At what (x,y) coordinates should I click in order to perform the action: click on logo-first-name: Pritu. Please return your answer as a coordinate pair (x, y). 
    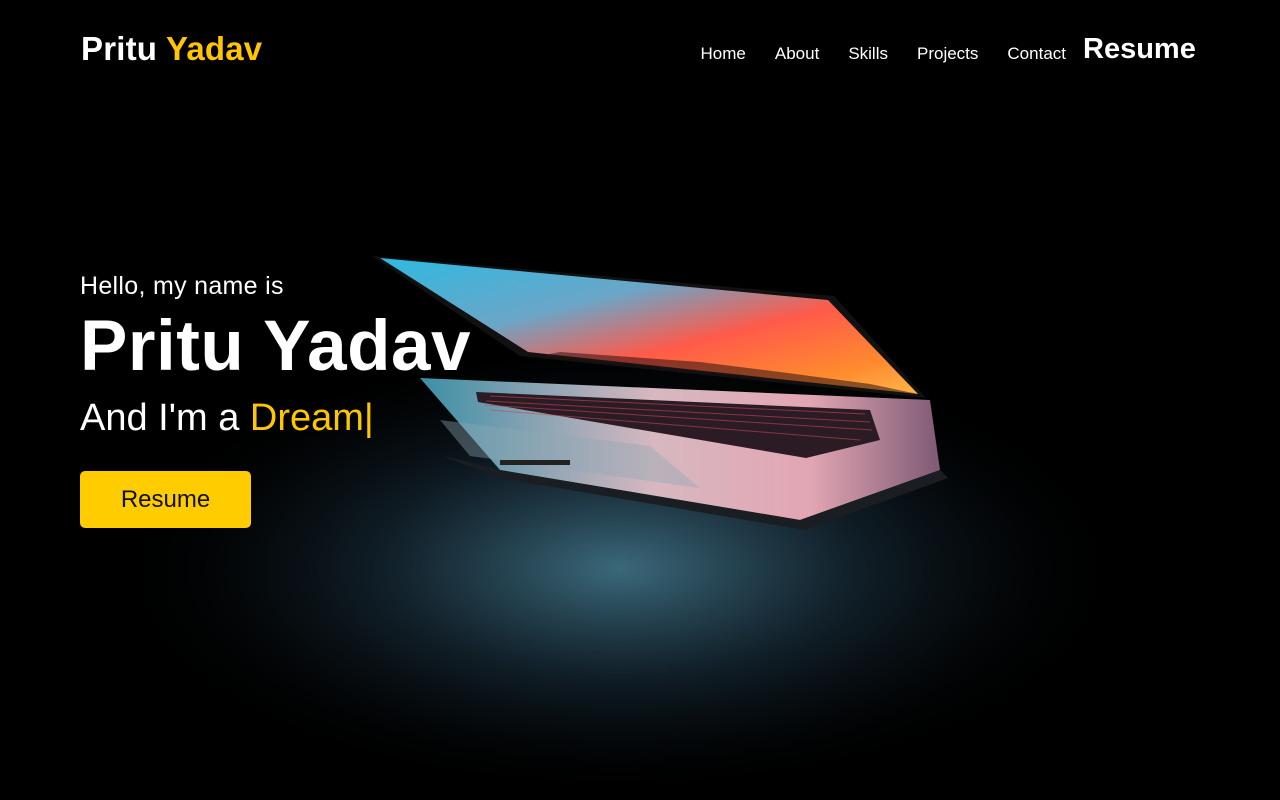
    Looking at the image, I should click on (119, 48).